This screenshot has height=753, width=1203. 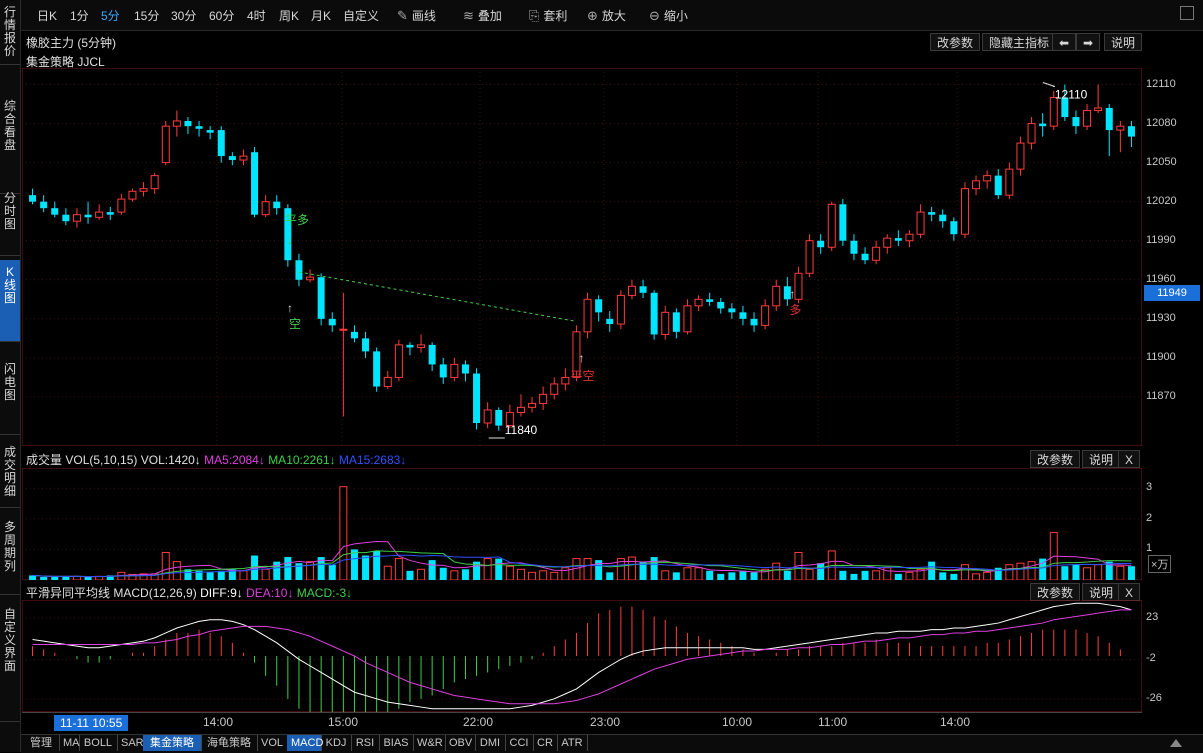 I want to click on macd-diff-line, so click(x=582, y=656).